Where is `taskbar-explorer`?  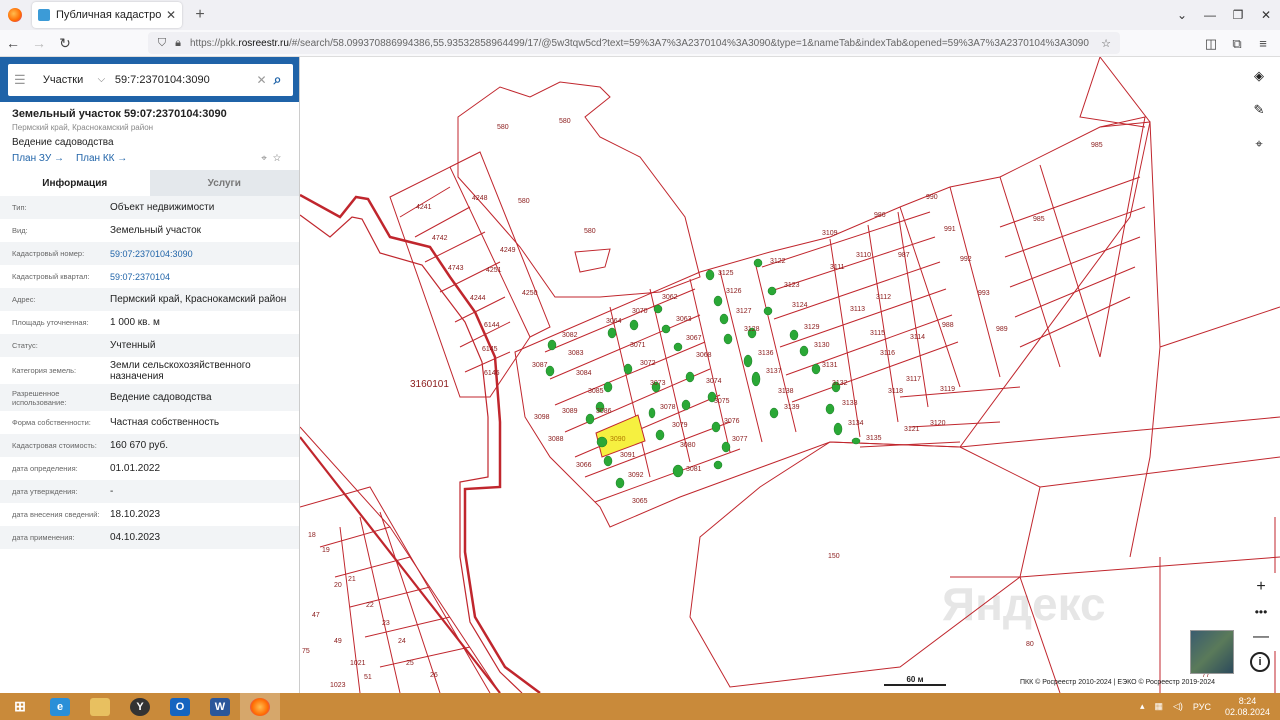
taskbar-explorer is located at coordinates (100, 706).